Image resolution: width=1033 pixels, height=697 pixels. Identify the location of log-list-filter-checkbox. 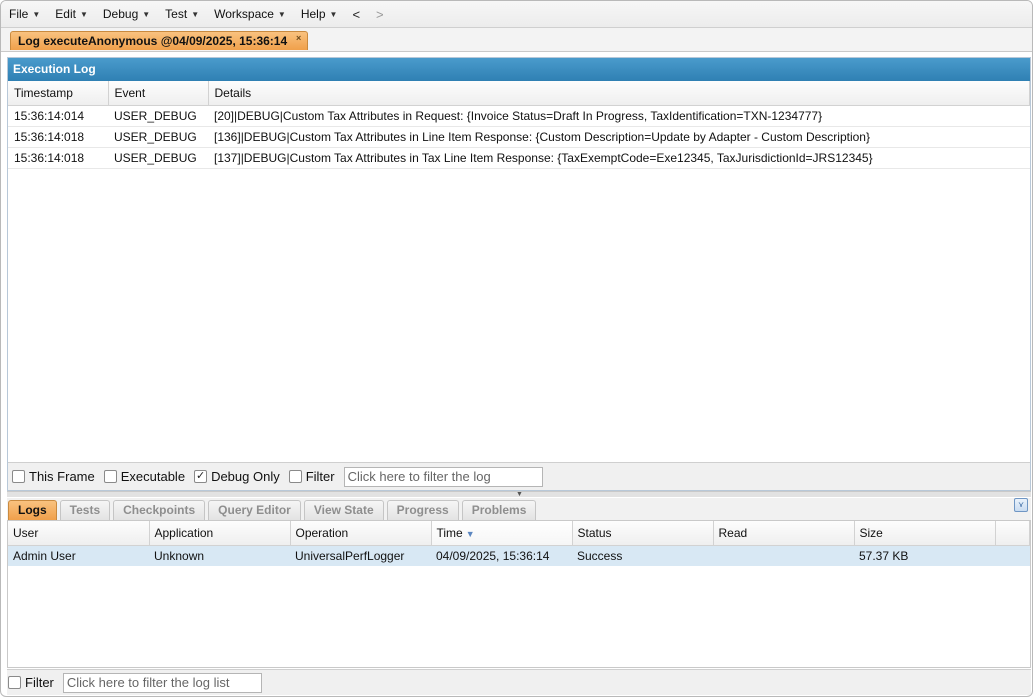
(14, 682).